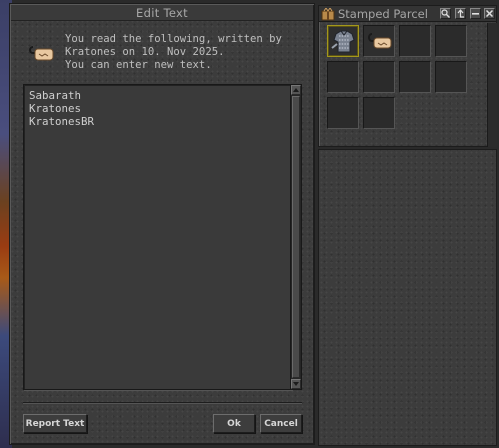  I want to click on minimize-button, so click(475, 13).